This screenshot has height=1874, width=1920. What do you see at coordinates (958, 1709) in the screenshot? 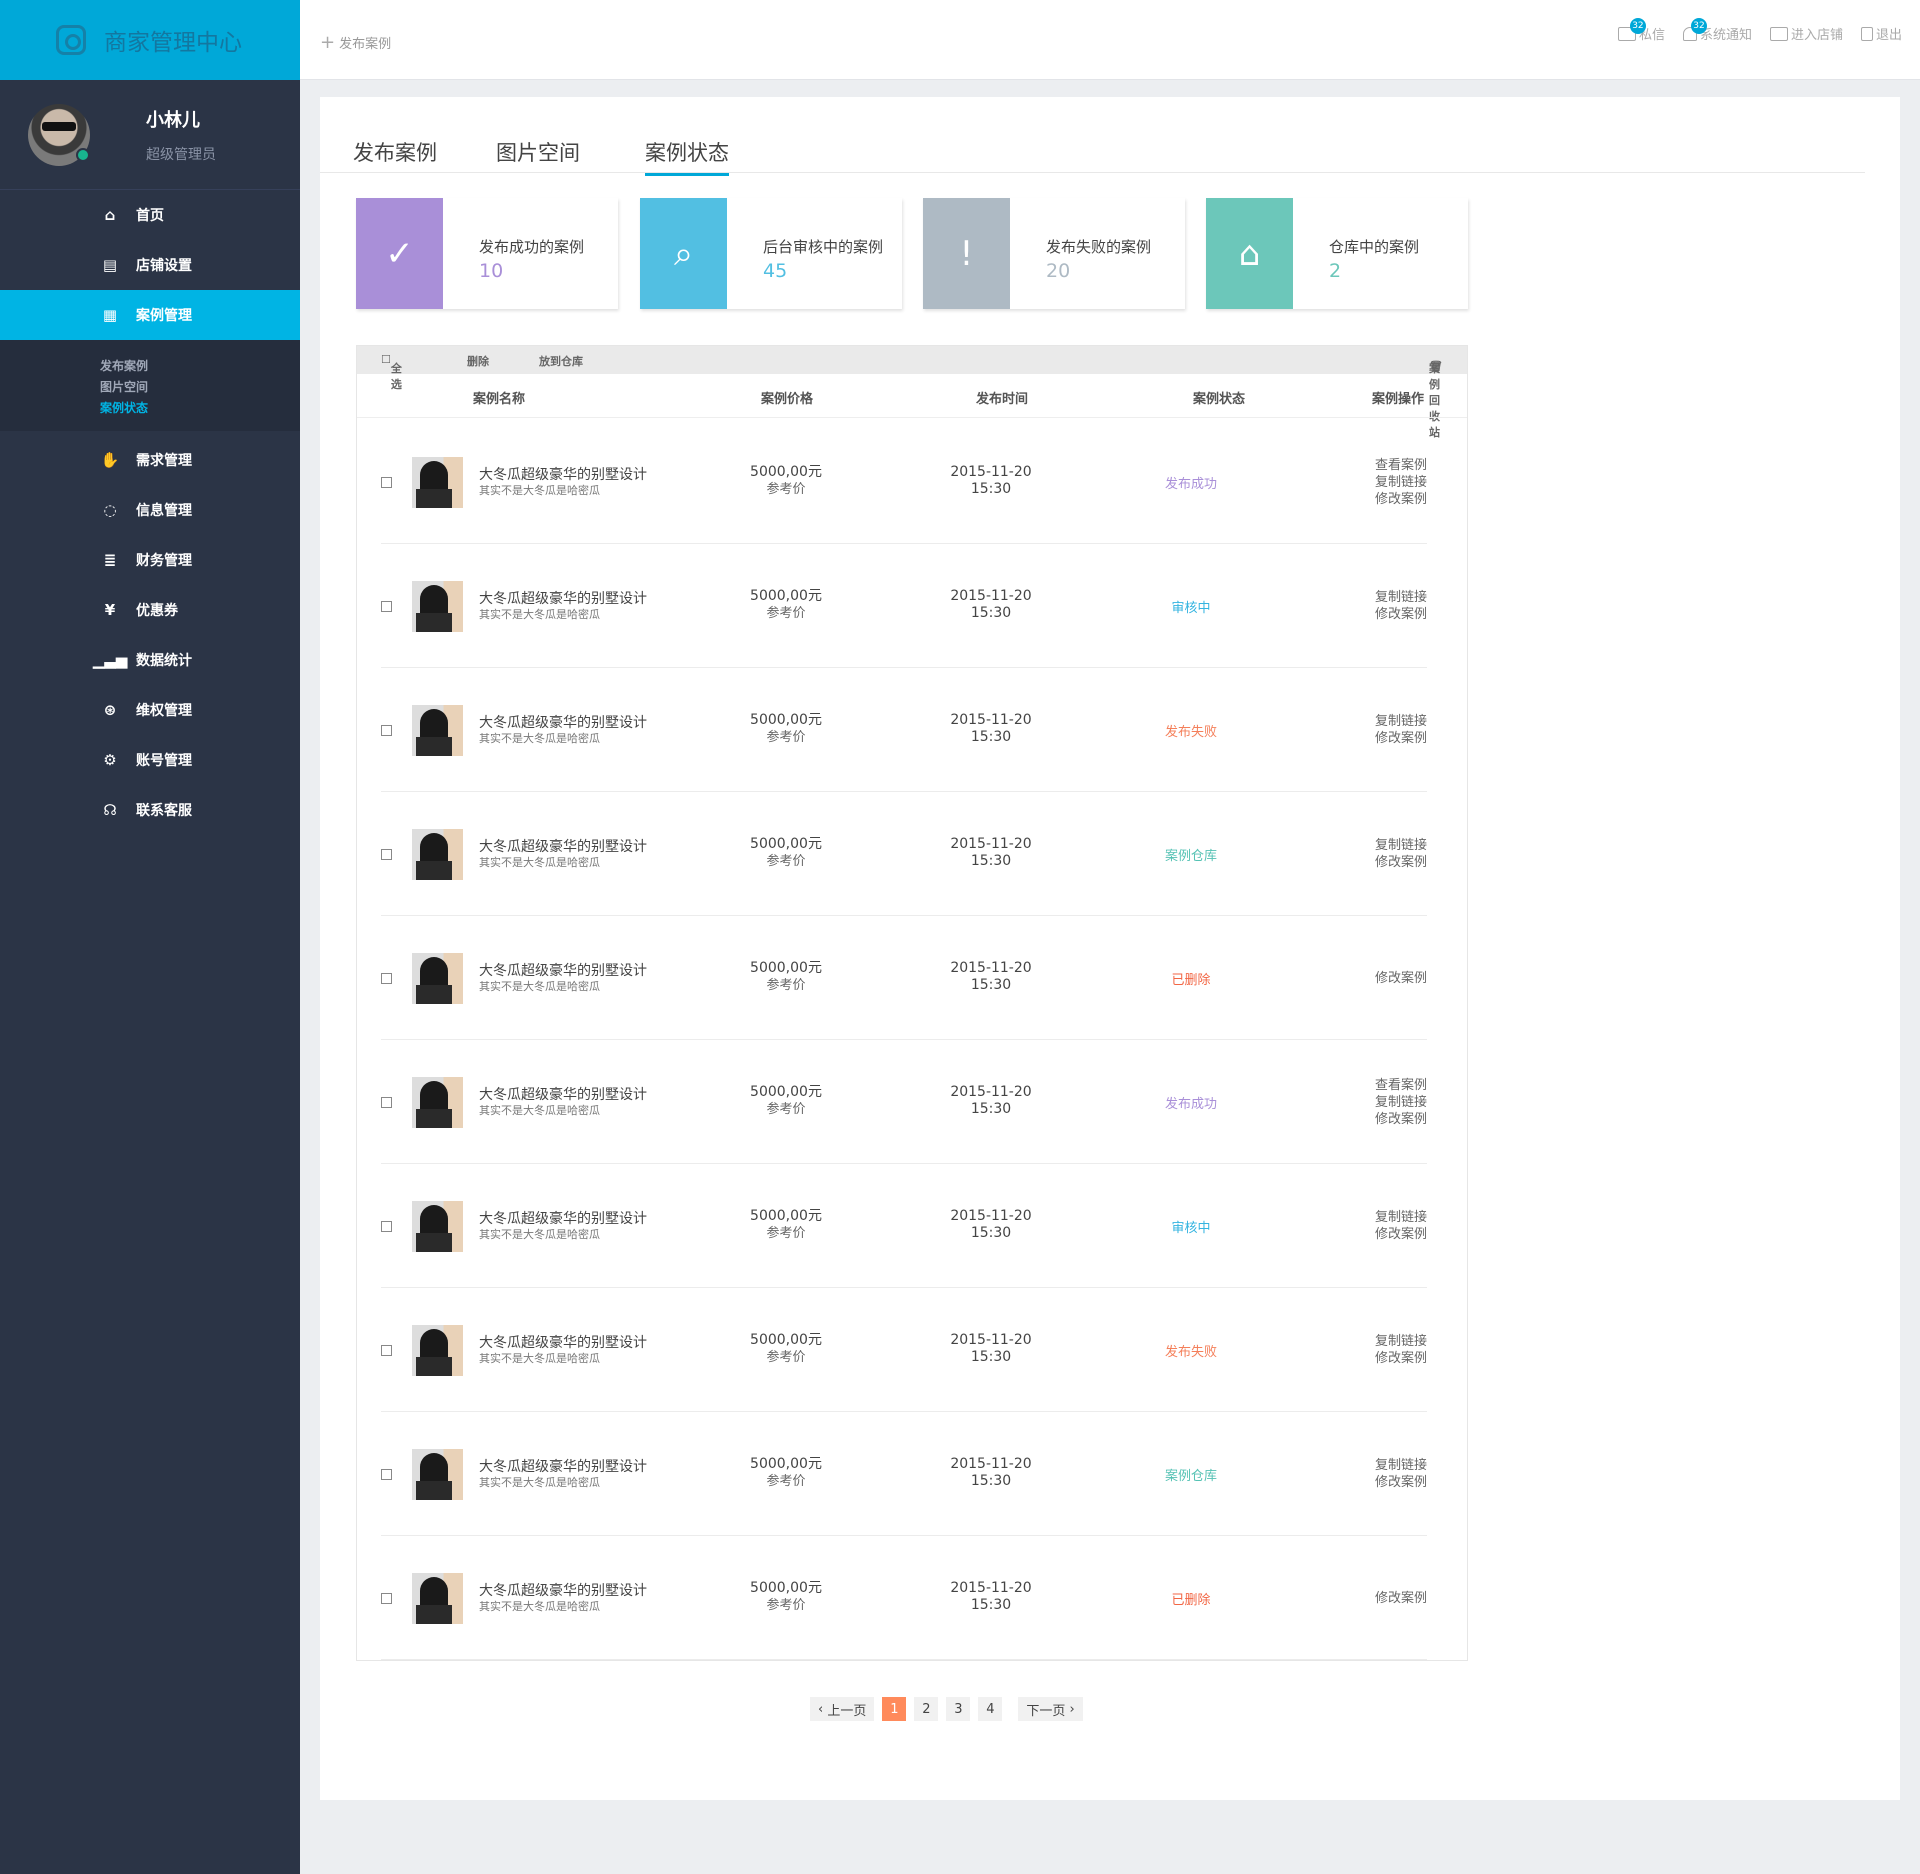
I see `page-number: 3` at bounding box center [958, 1709].